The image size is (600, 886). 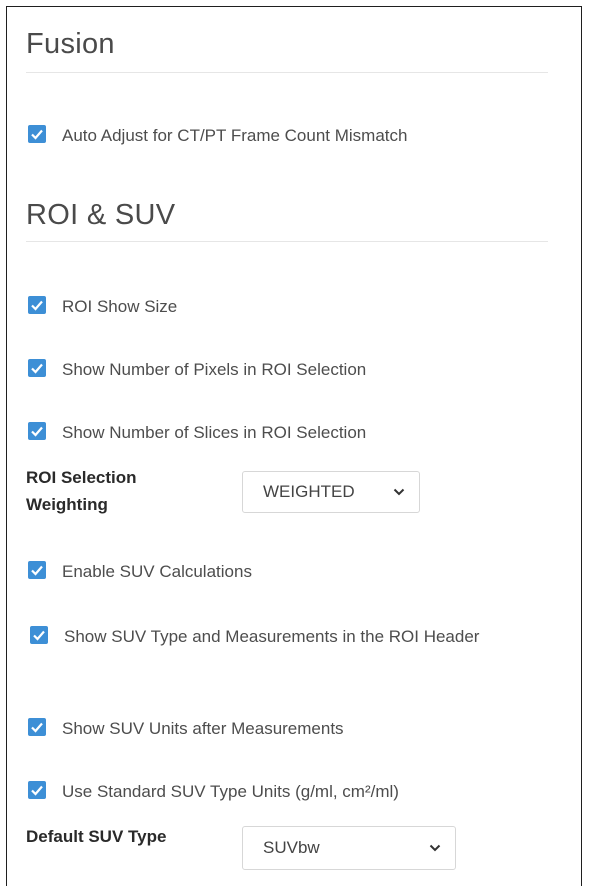 What do you see at coordinates (70, 44) in the screenshot?
I see `section-title-fusion: Fusion` at bounding box center [70, 44].